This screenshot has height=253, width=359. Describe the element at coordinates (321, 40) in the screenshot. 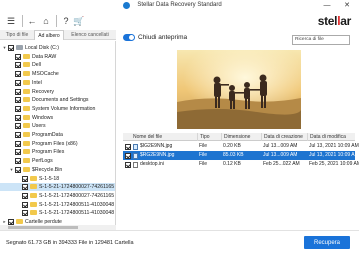

I see `file-search-input: Ricerca di file` at that location.